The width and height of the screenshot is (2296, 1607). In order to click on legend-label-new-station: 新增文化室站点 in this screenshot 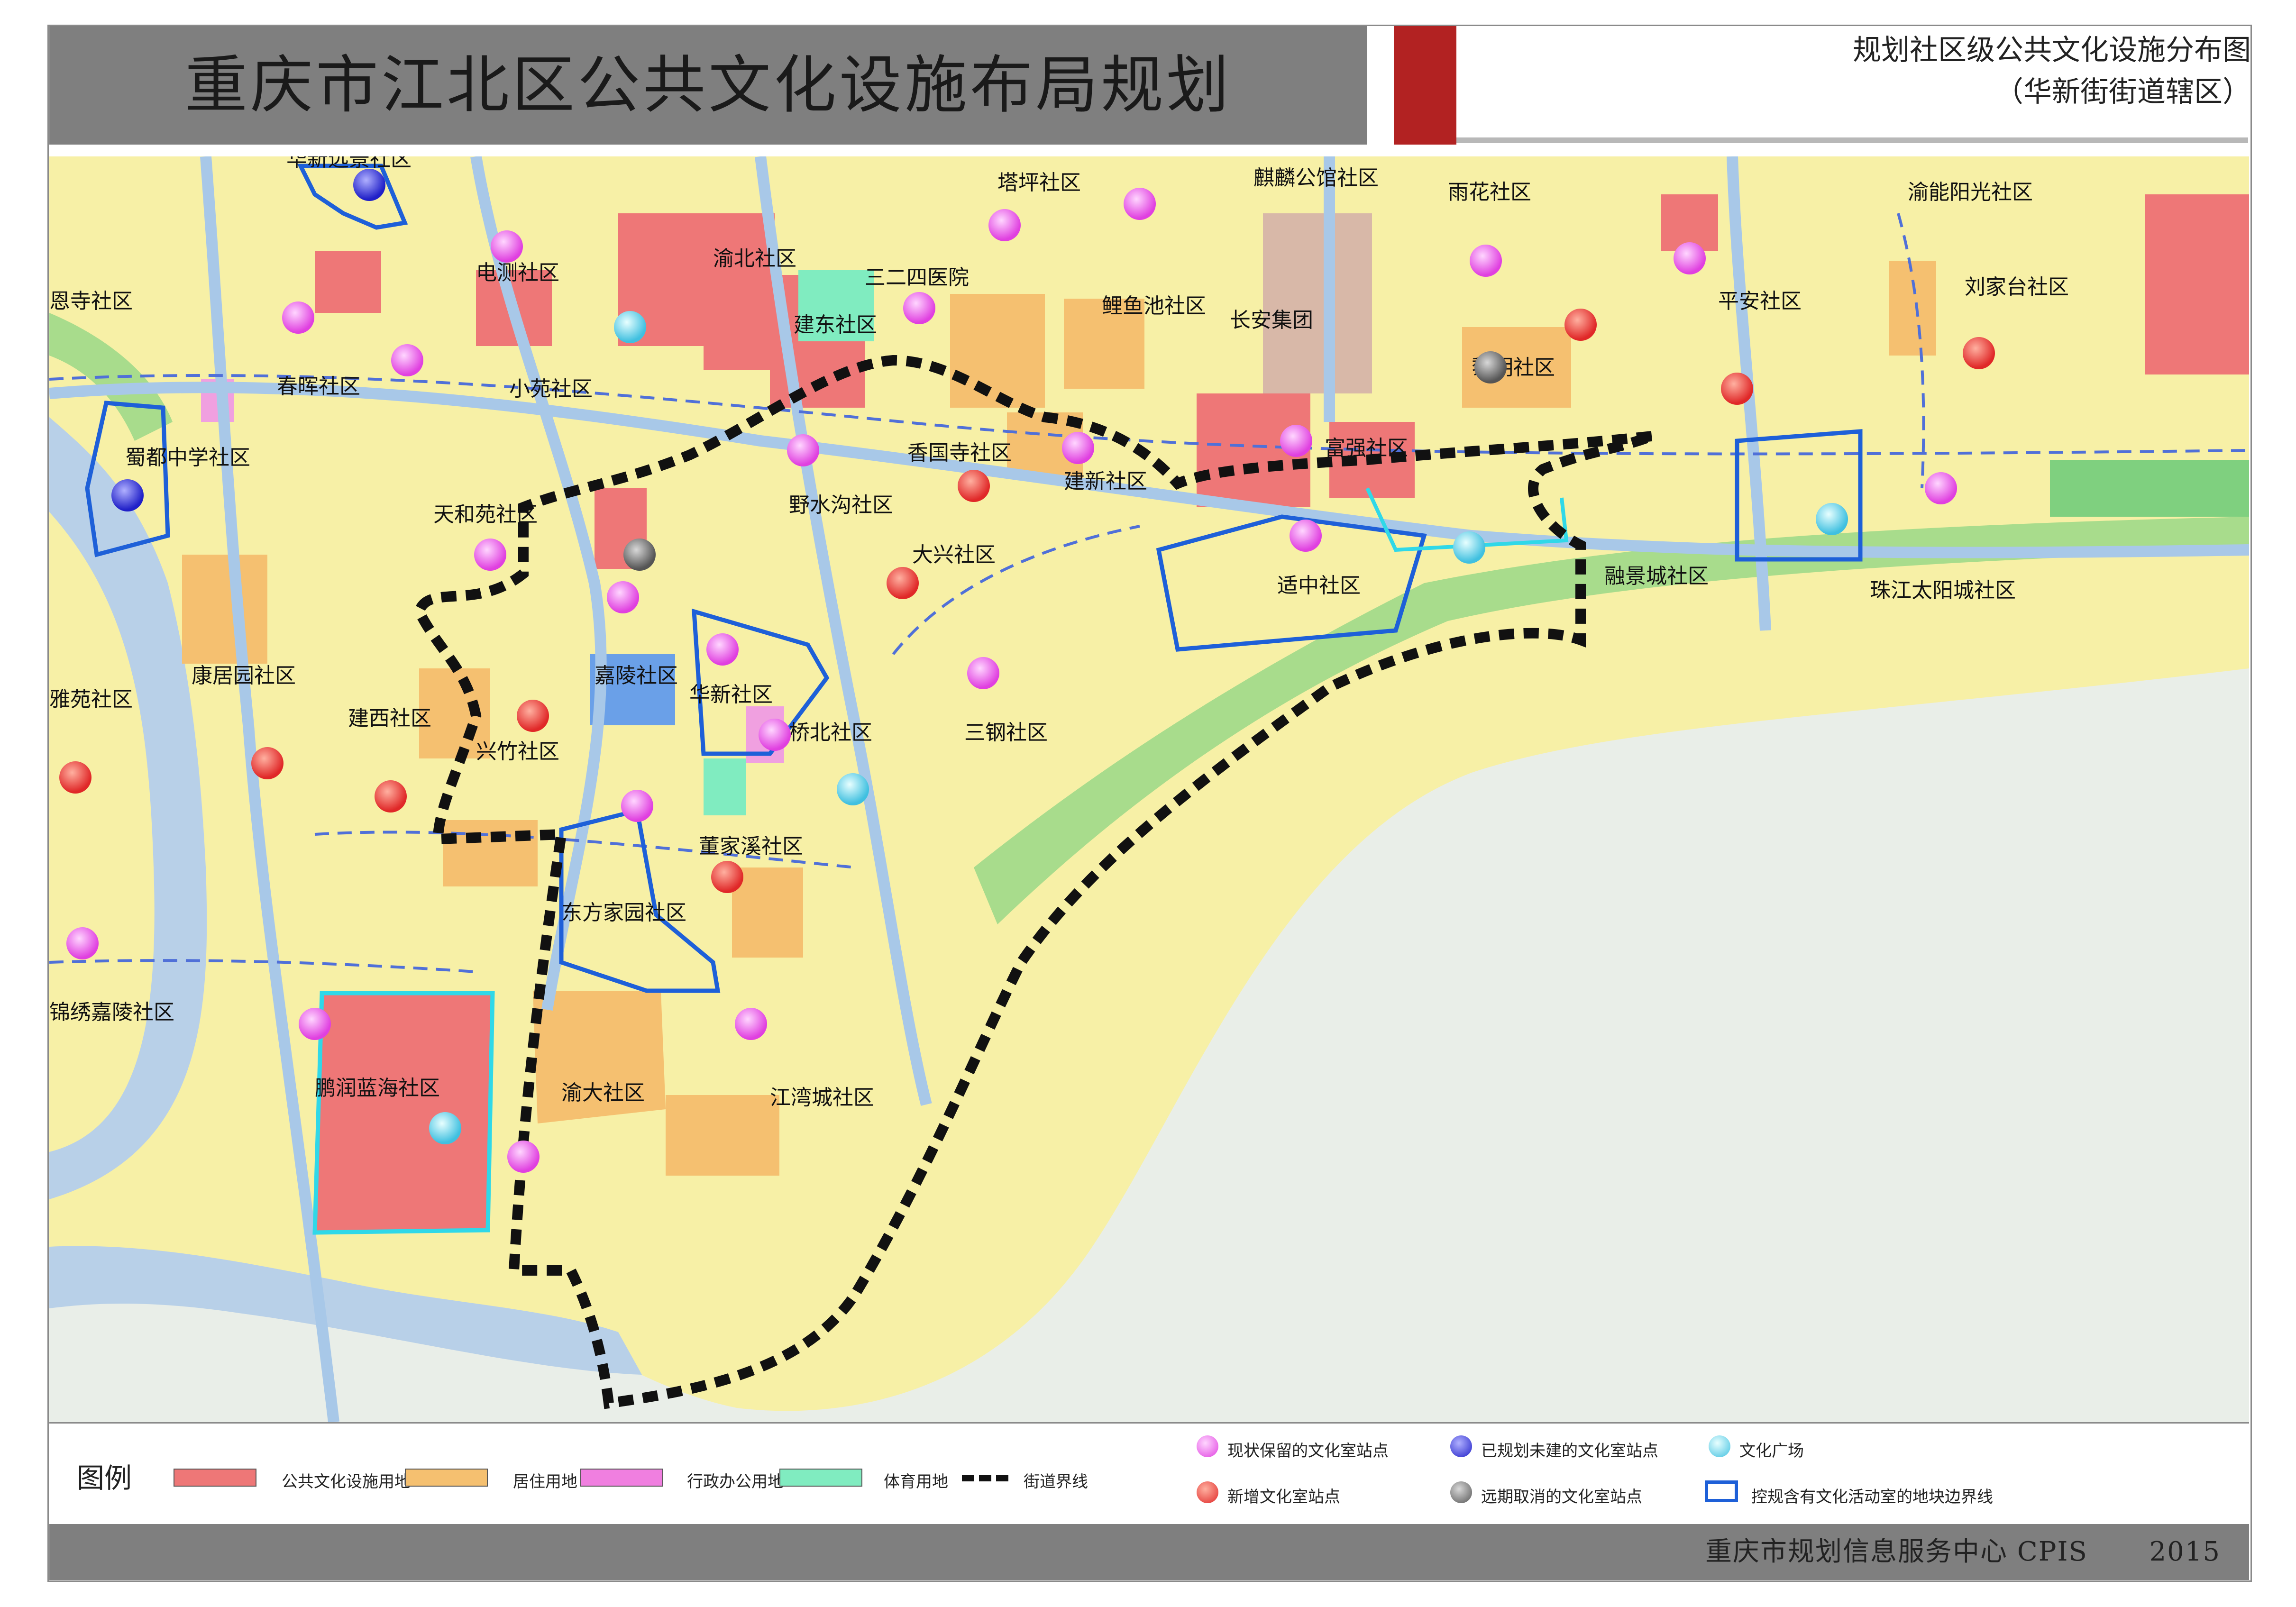, I will do `click(1283, 1498)`.